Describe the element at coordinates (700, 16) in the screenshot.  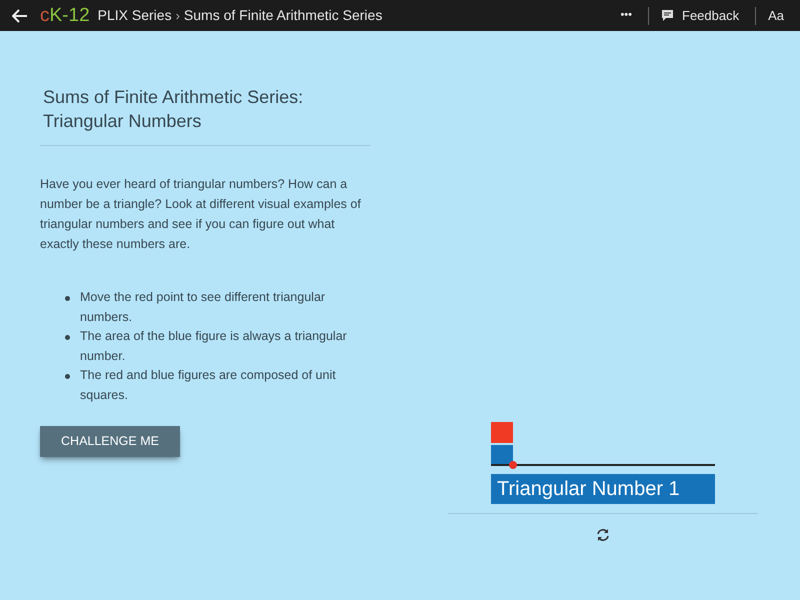
I see `feedback-button: Feedback` at that location.